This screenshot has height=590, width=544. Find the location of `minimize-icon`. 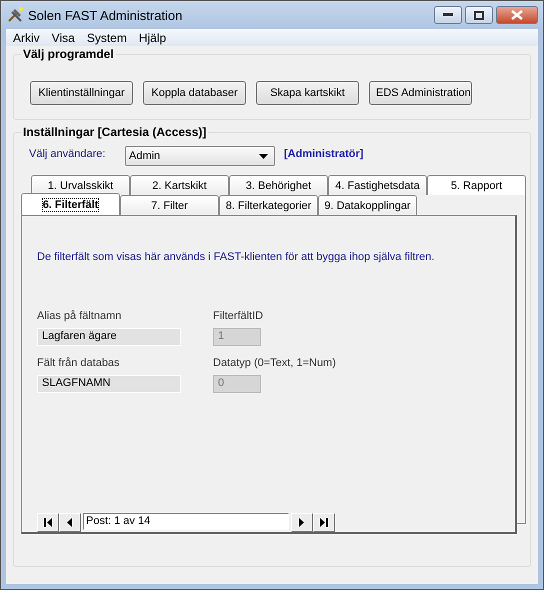

minimize-icon is located at coordinates (448, 15).